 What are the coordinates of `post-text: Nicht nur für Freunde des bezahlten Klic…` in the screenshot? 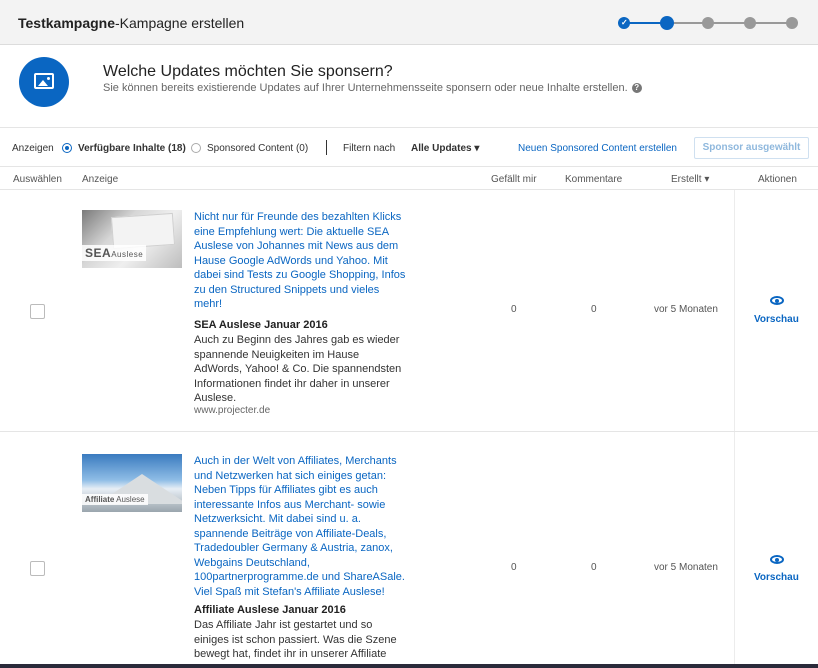 It's located at (301, 261).